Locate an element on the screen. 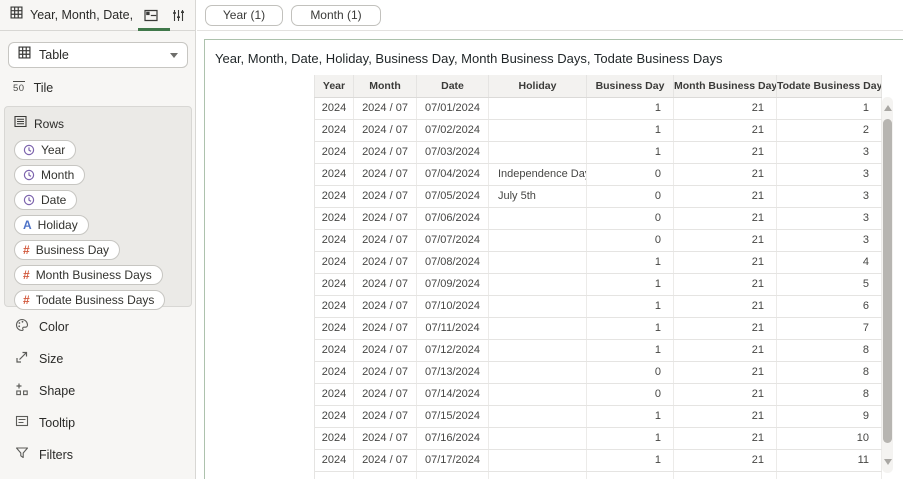 The width and height of the screenshot is (903, 479). table-row: 2024 2024 / 07 07/11/2024 1 21 7 is located at coordinates (598, 328).